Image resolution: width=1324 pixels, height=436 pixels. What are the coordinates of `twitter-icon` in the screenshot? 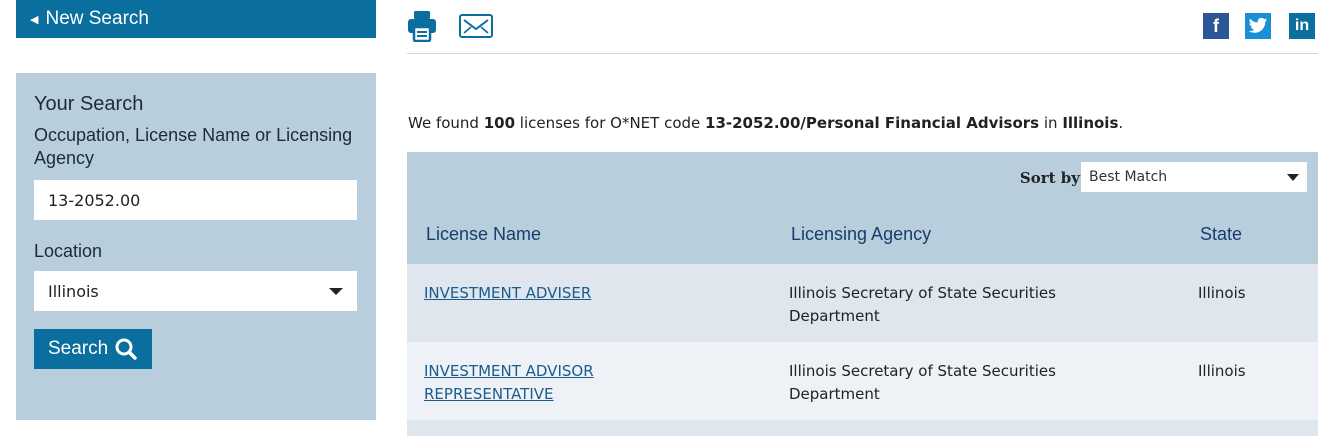 It's located at (1258, 26).